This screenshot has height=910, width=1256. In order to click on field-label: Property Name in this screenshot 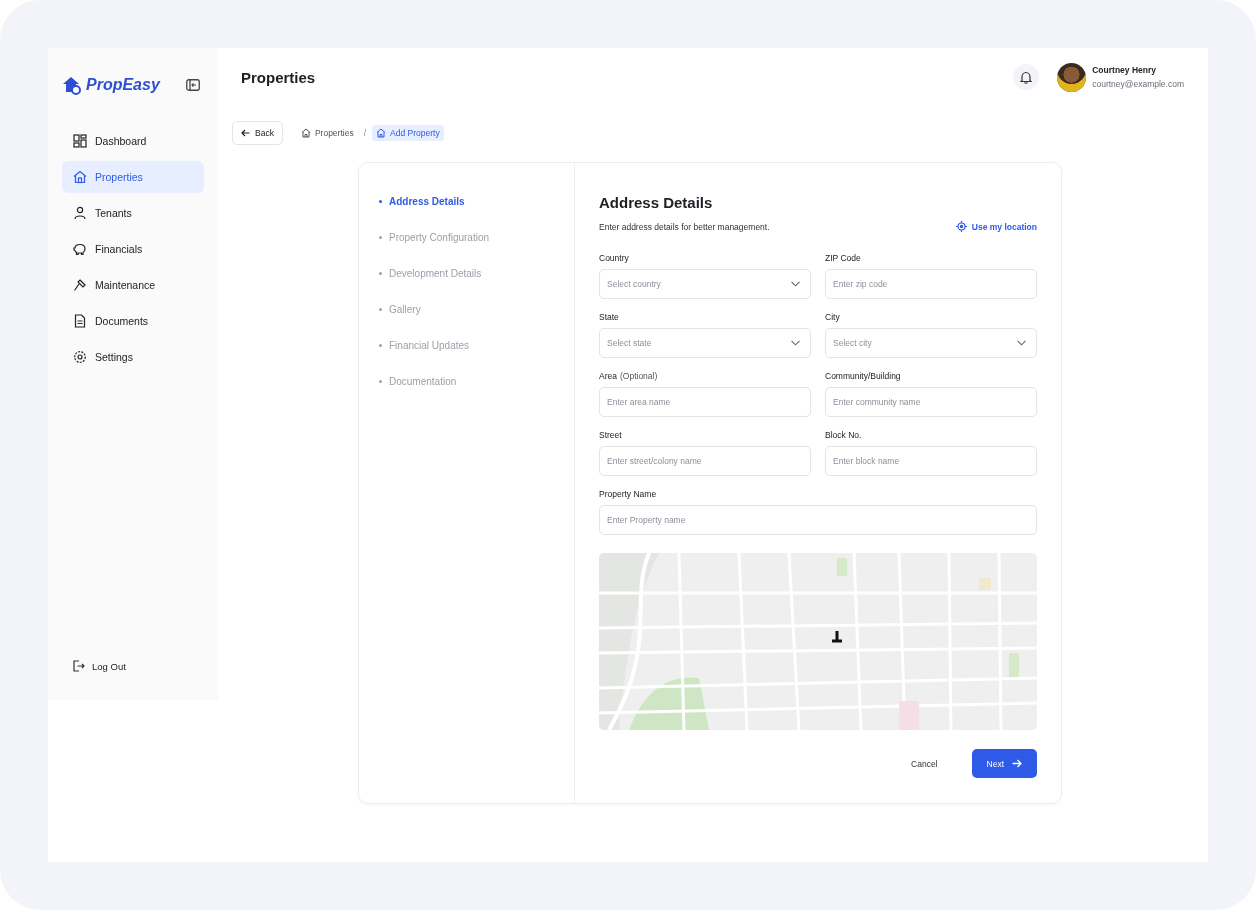, I will do `click(628, 494)`.